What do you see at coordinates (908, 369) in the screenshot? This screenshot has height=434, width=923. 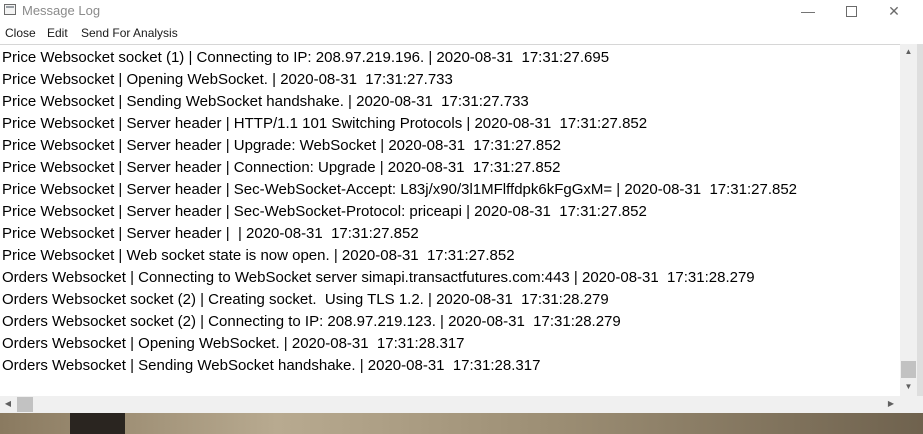 I see `vertical-scroll-thumb` at bounding box center [908, 369].